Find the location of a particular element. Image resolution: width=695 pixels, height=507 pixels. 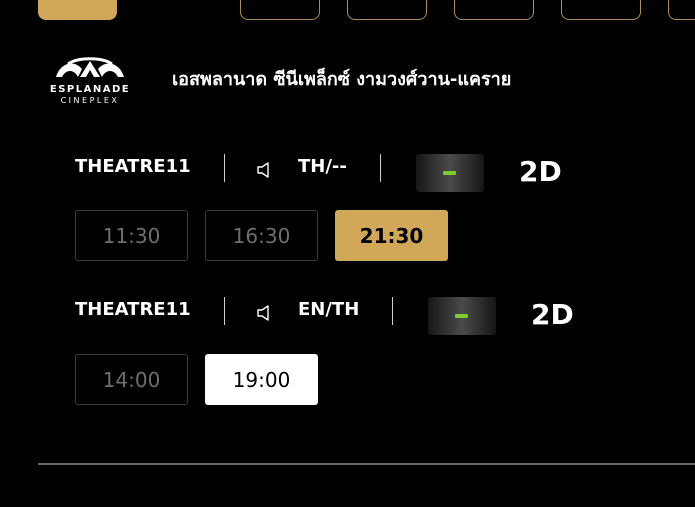

language-label: TH/-- is located at coordinates (322, 166).